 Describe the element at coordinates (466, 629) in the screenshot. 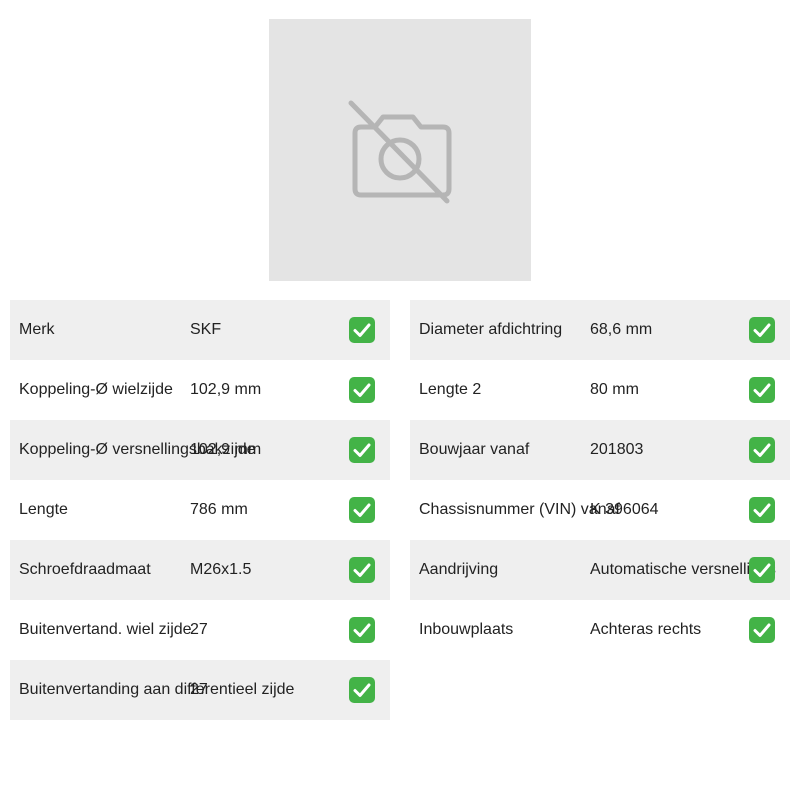

I see `spec-label: Inbouwplaats` at that location.